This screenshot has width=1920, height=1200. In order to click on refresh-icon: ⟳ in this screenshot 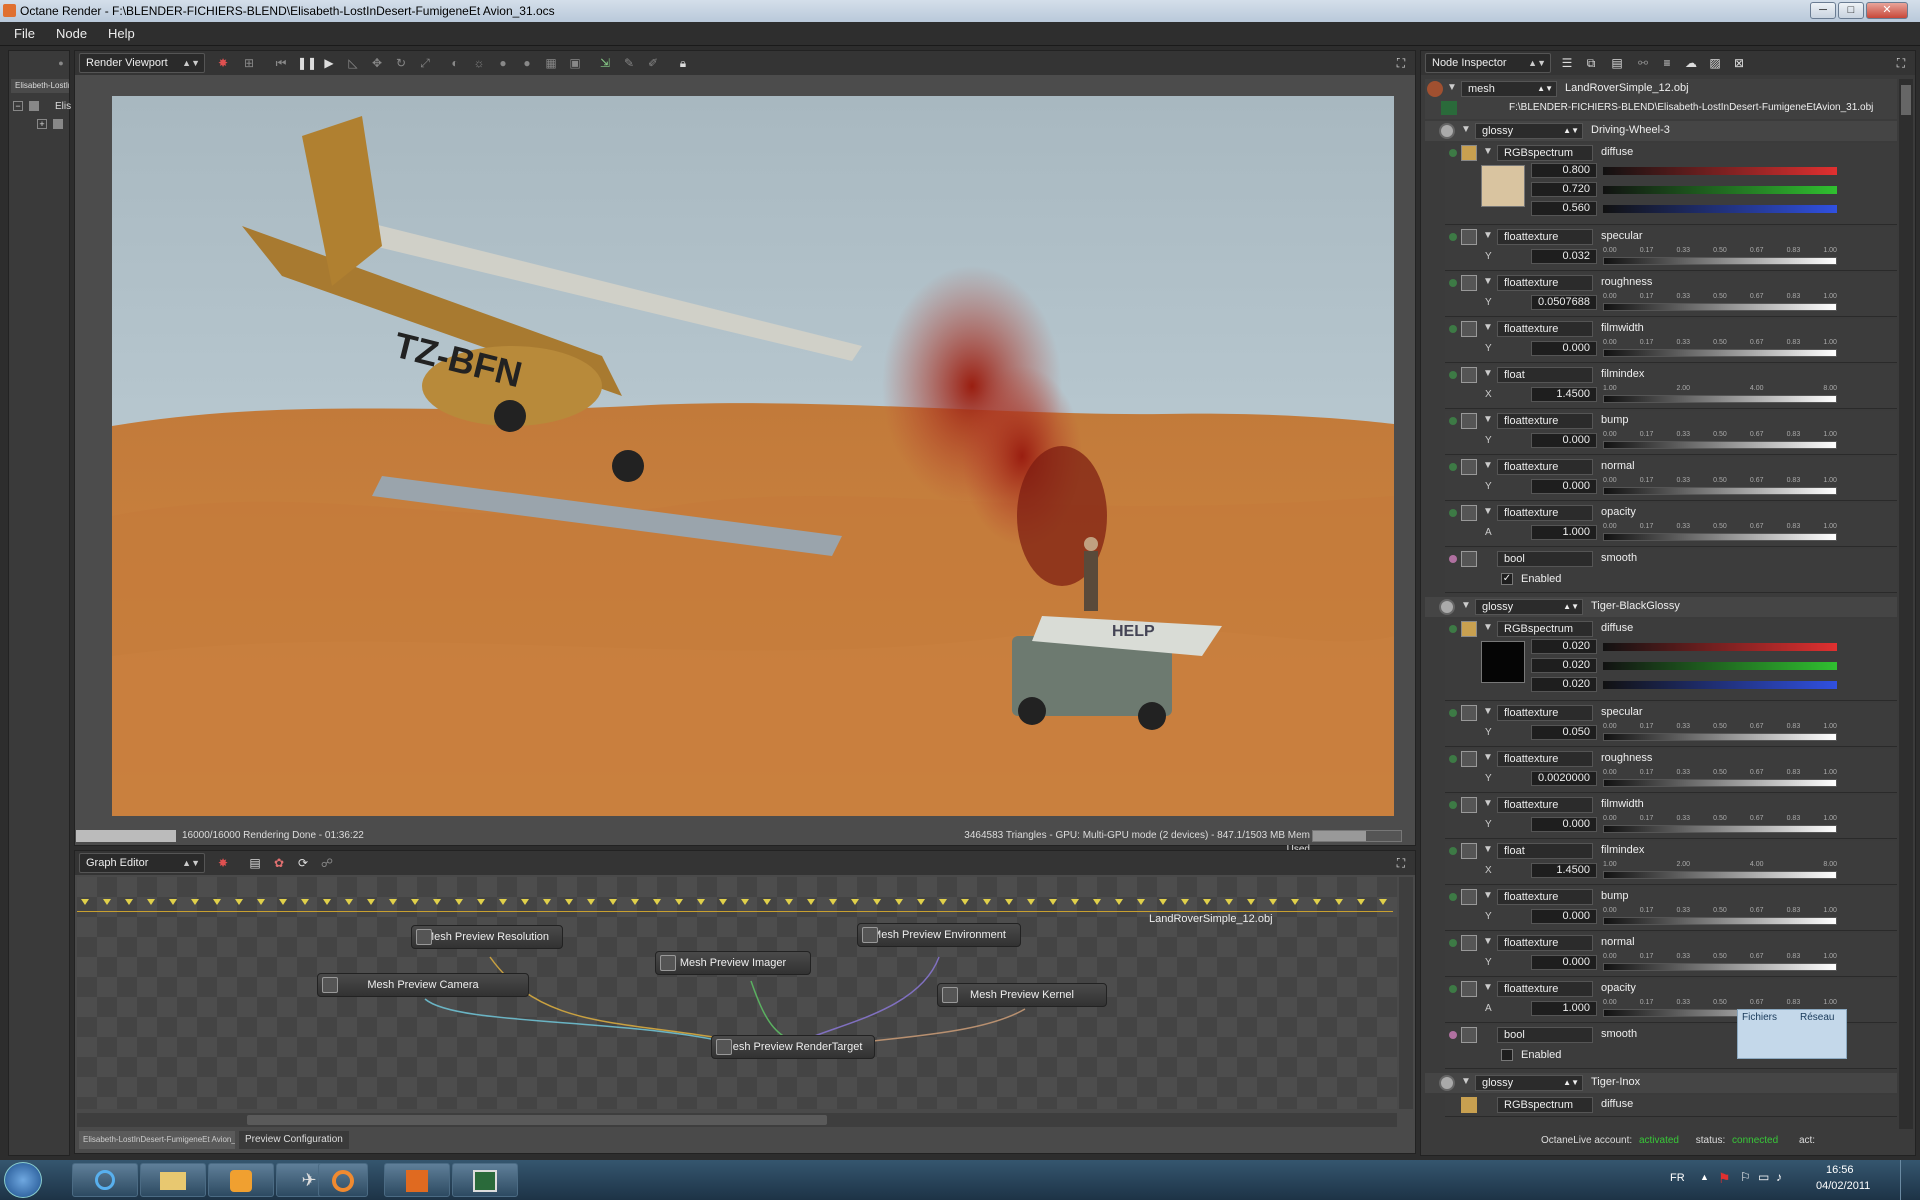, I will do `click(303, 863)`.